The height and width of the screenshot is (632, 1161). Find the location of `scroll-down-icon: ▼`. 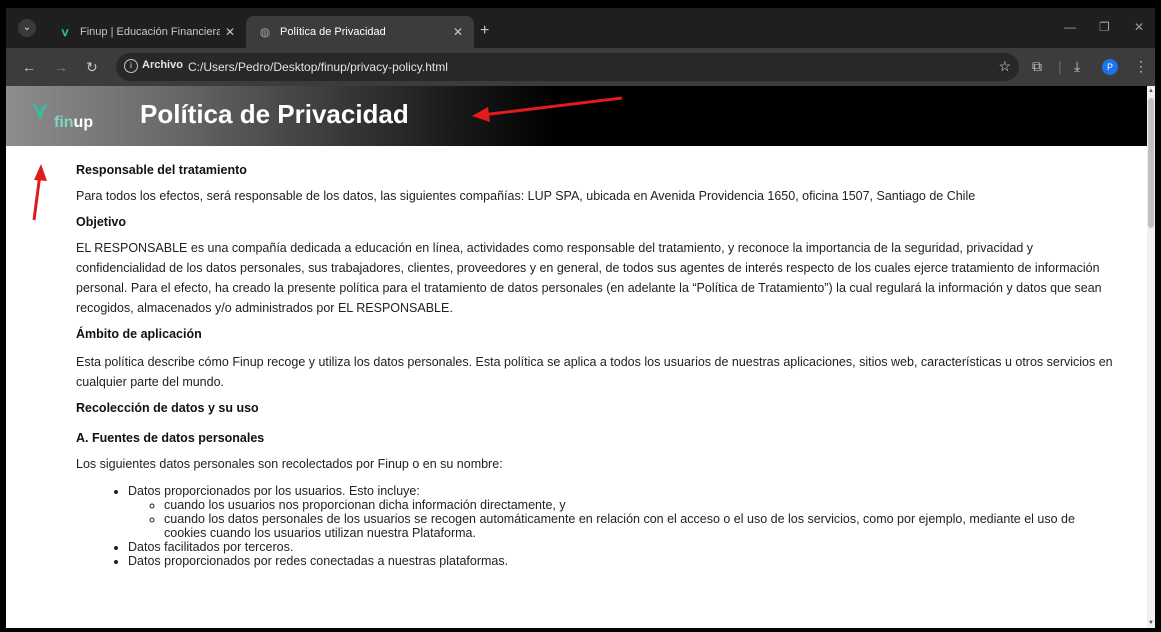

scroll-down-icon: ▼ is located at coordinates (1151, 623).